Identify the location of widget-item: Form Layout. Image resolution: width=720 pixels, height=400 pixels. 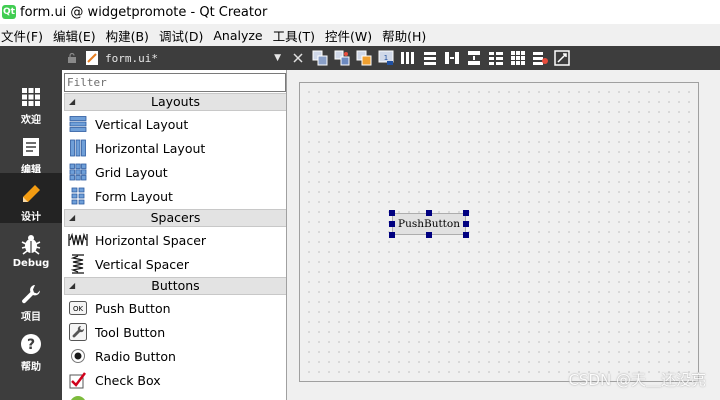
(177, 196).